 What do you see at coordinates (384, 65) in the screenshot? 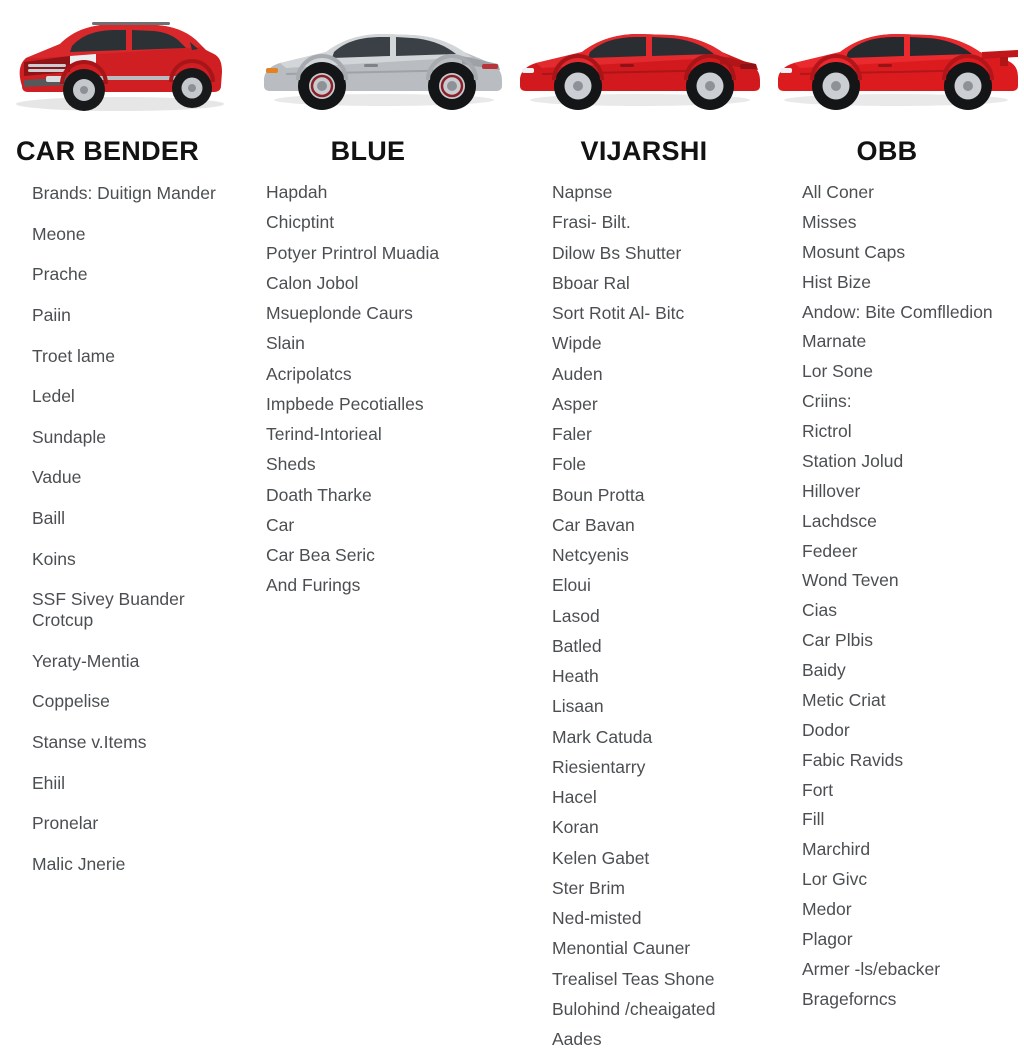
I see `gallery-item-silver-coupe` at bounding box center [384, 65].